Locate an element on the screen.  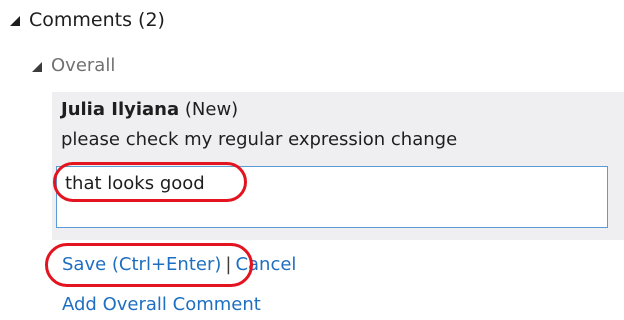
add-overall-comment-link: Add Overall Comment is located at coordinates (161, 304).